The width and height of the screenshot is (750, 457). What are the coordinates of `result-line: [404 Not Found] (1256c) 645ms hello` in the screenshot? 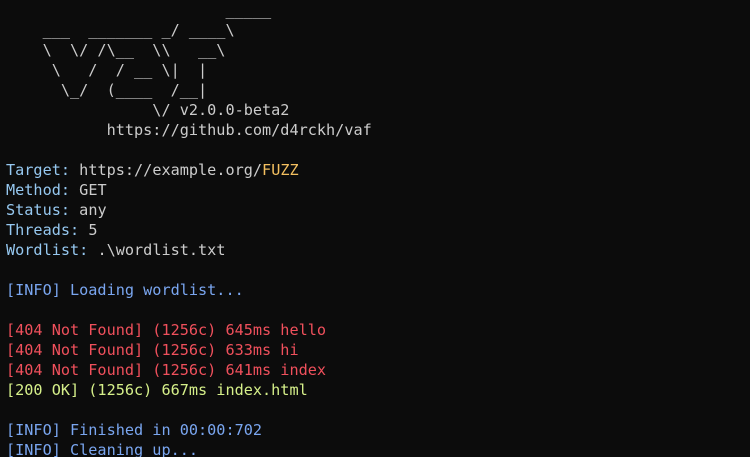 It's located at (166, 330).